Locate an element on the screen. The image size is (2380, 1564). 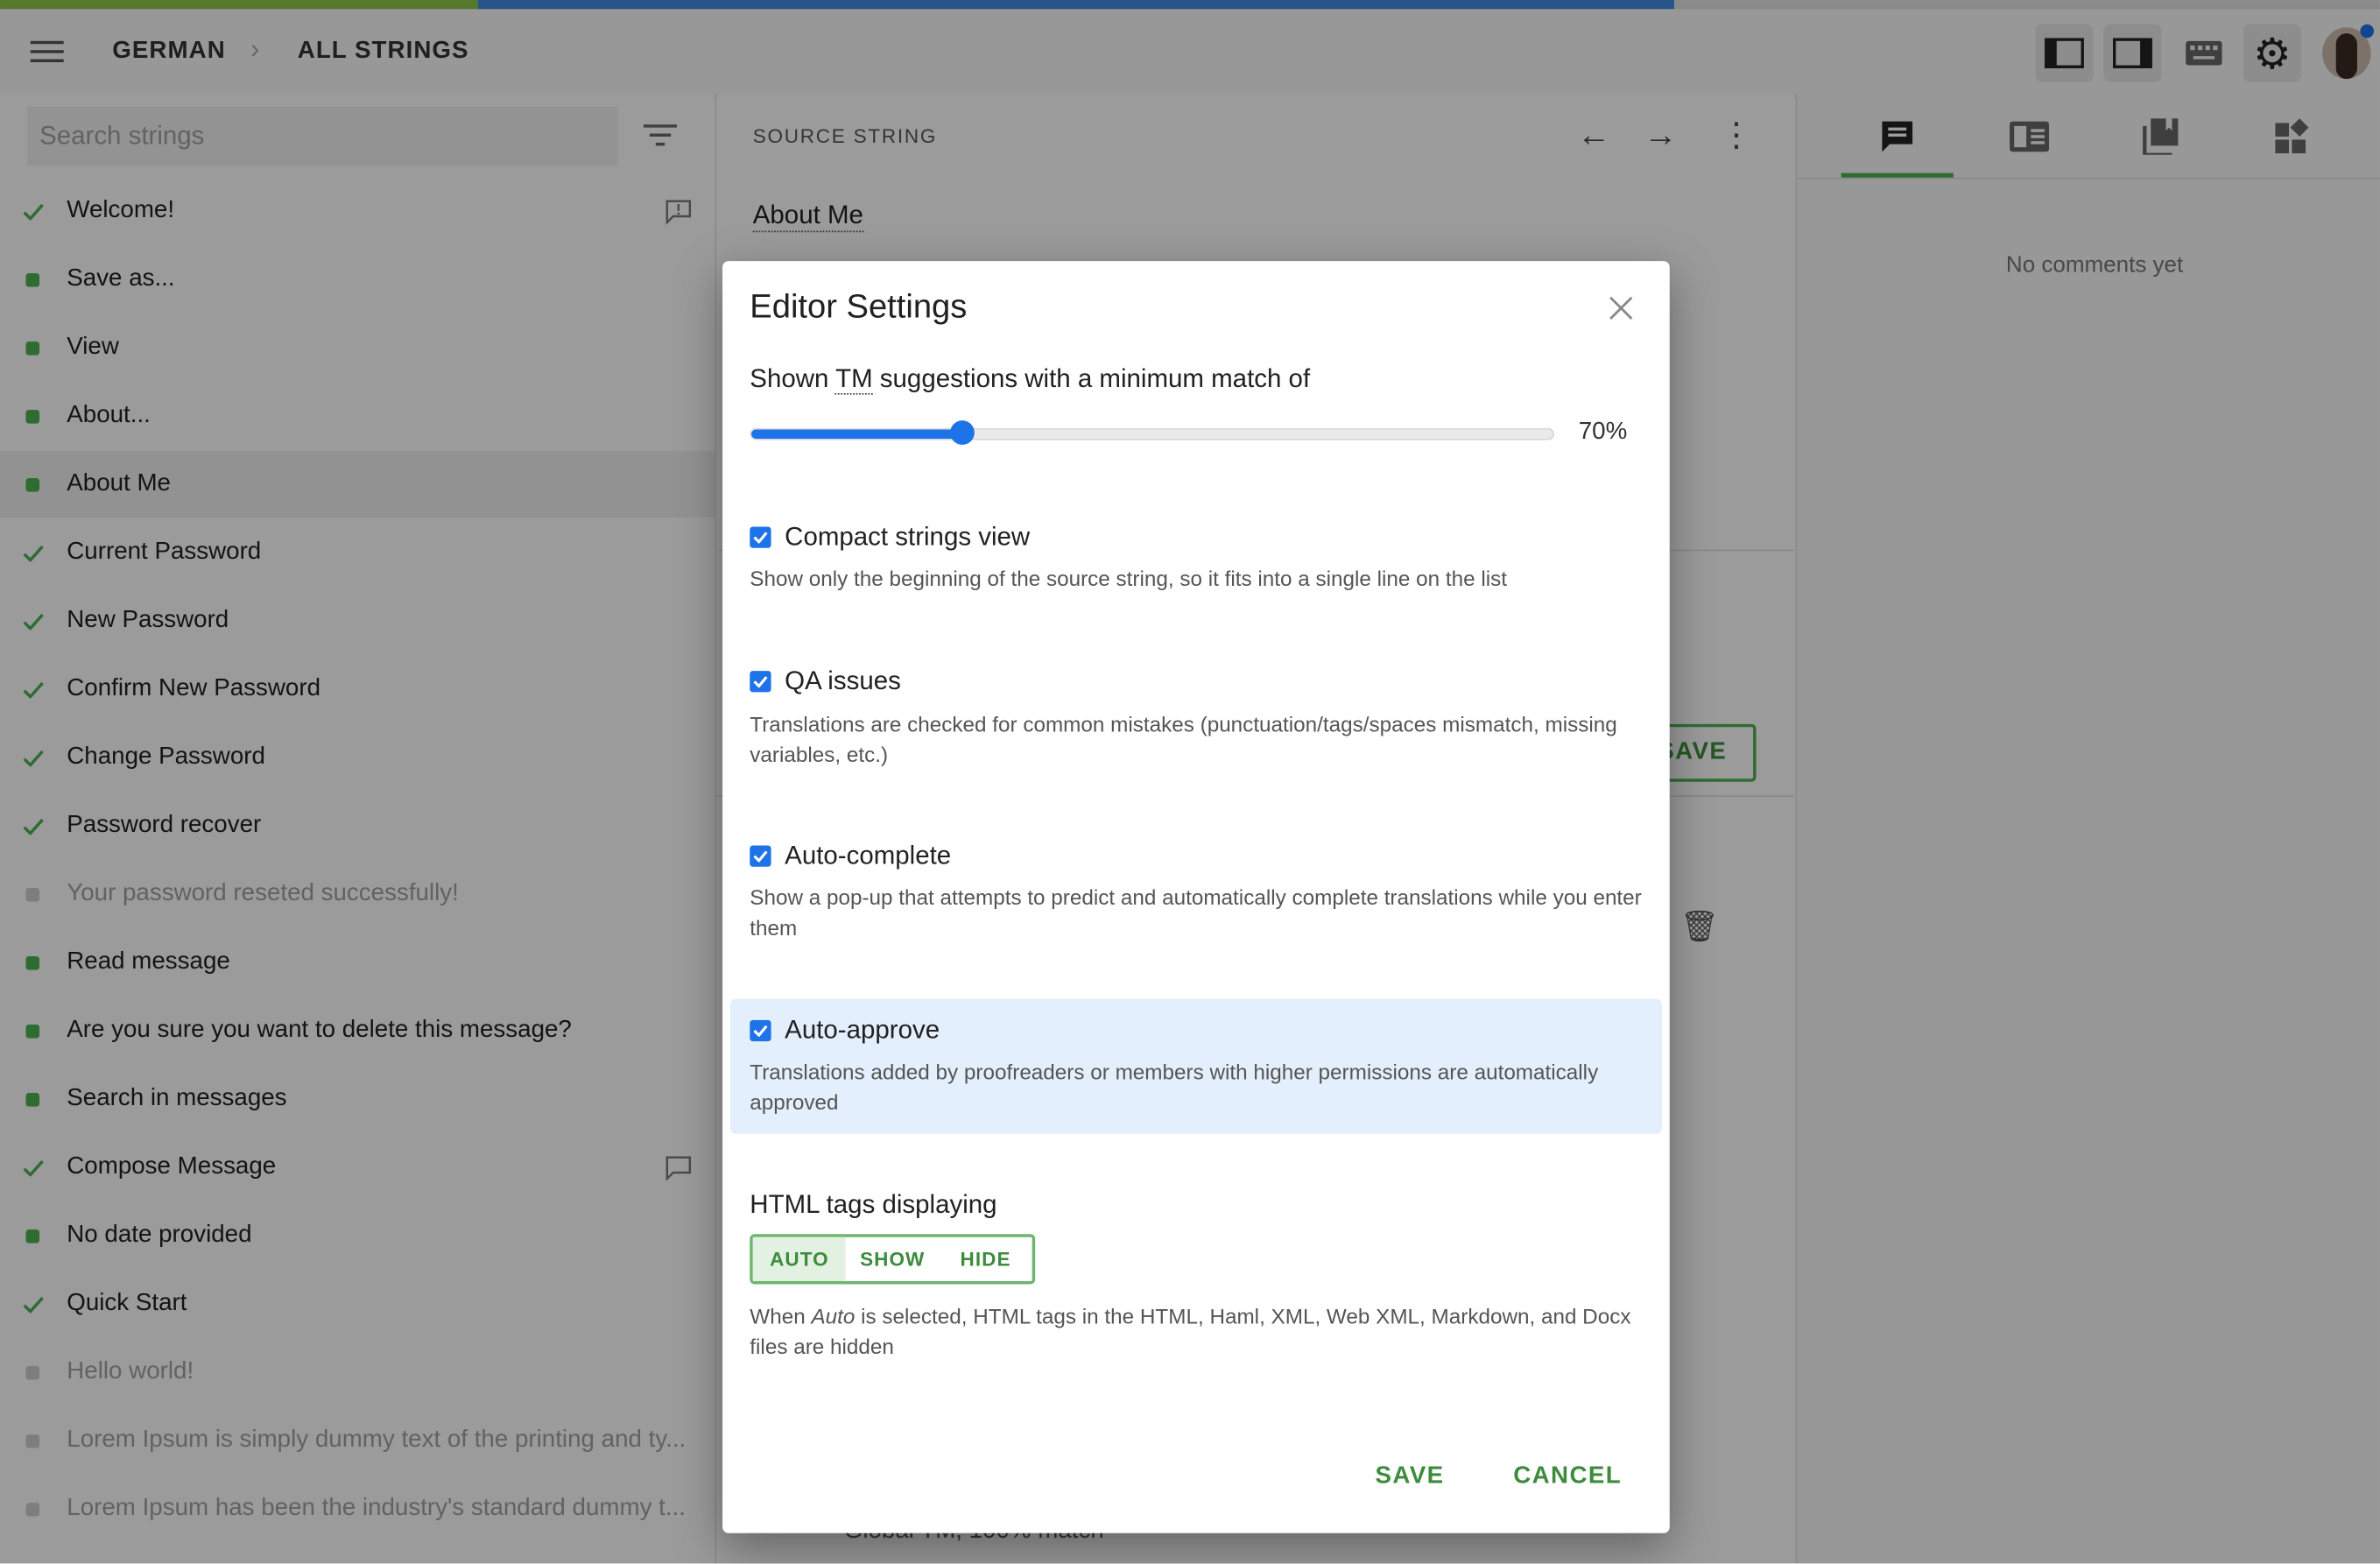
option-label: Auto-complete is located at coordinates (868, 855).